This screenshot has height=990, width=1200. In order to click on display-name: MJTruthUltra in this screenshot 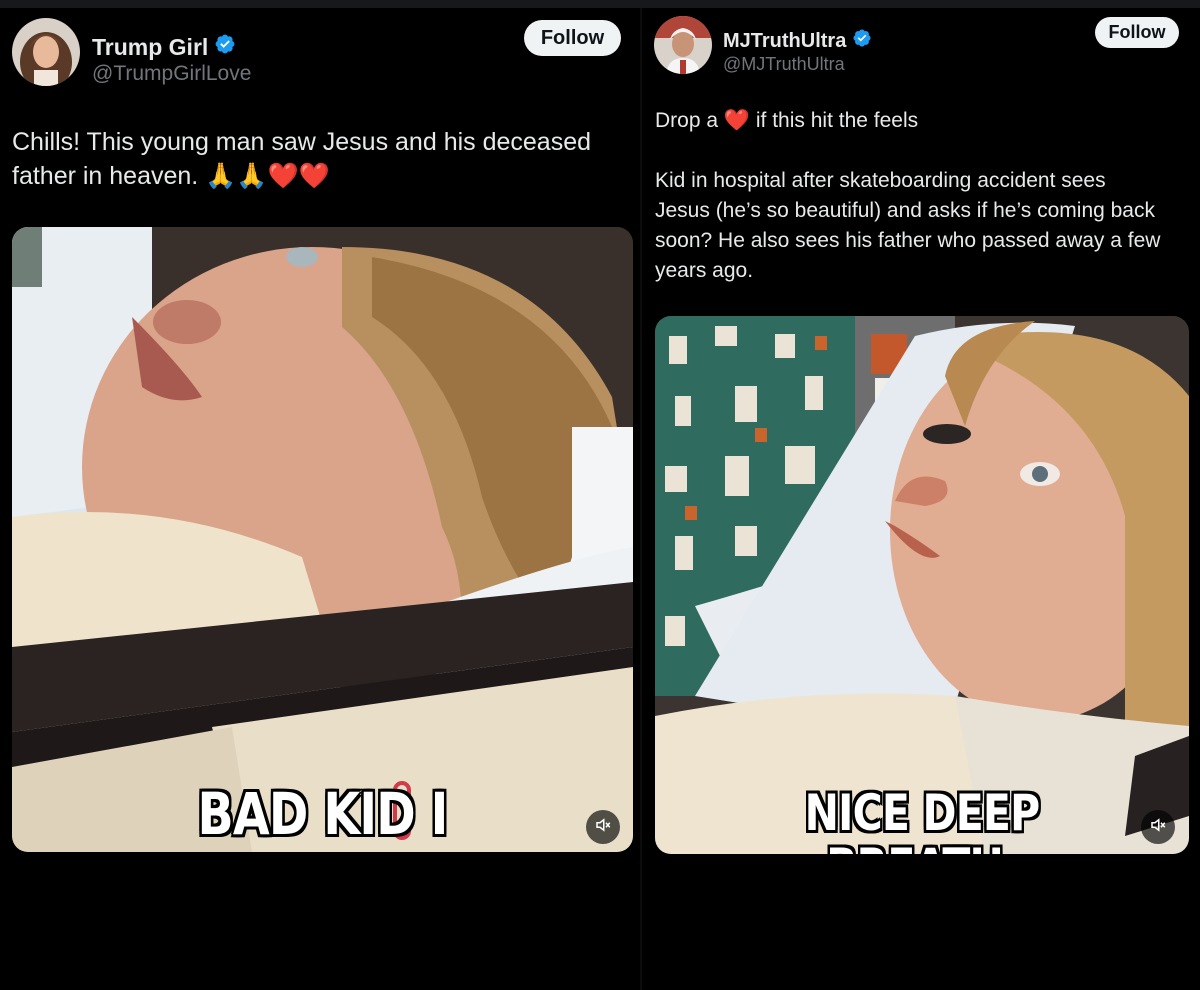, I will do `click(797, 41)`.